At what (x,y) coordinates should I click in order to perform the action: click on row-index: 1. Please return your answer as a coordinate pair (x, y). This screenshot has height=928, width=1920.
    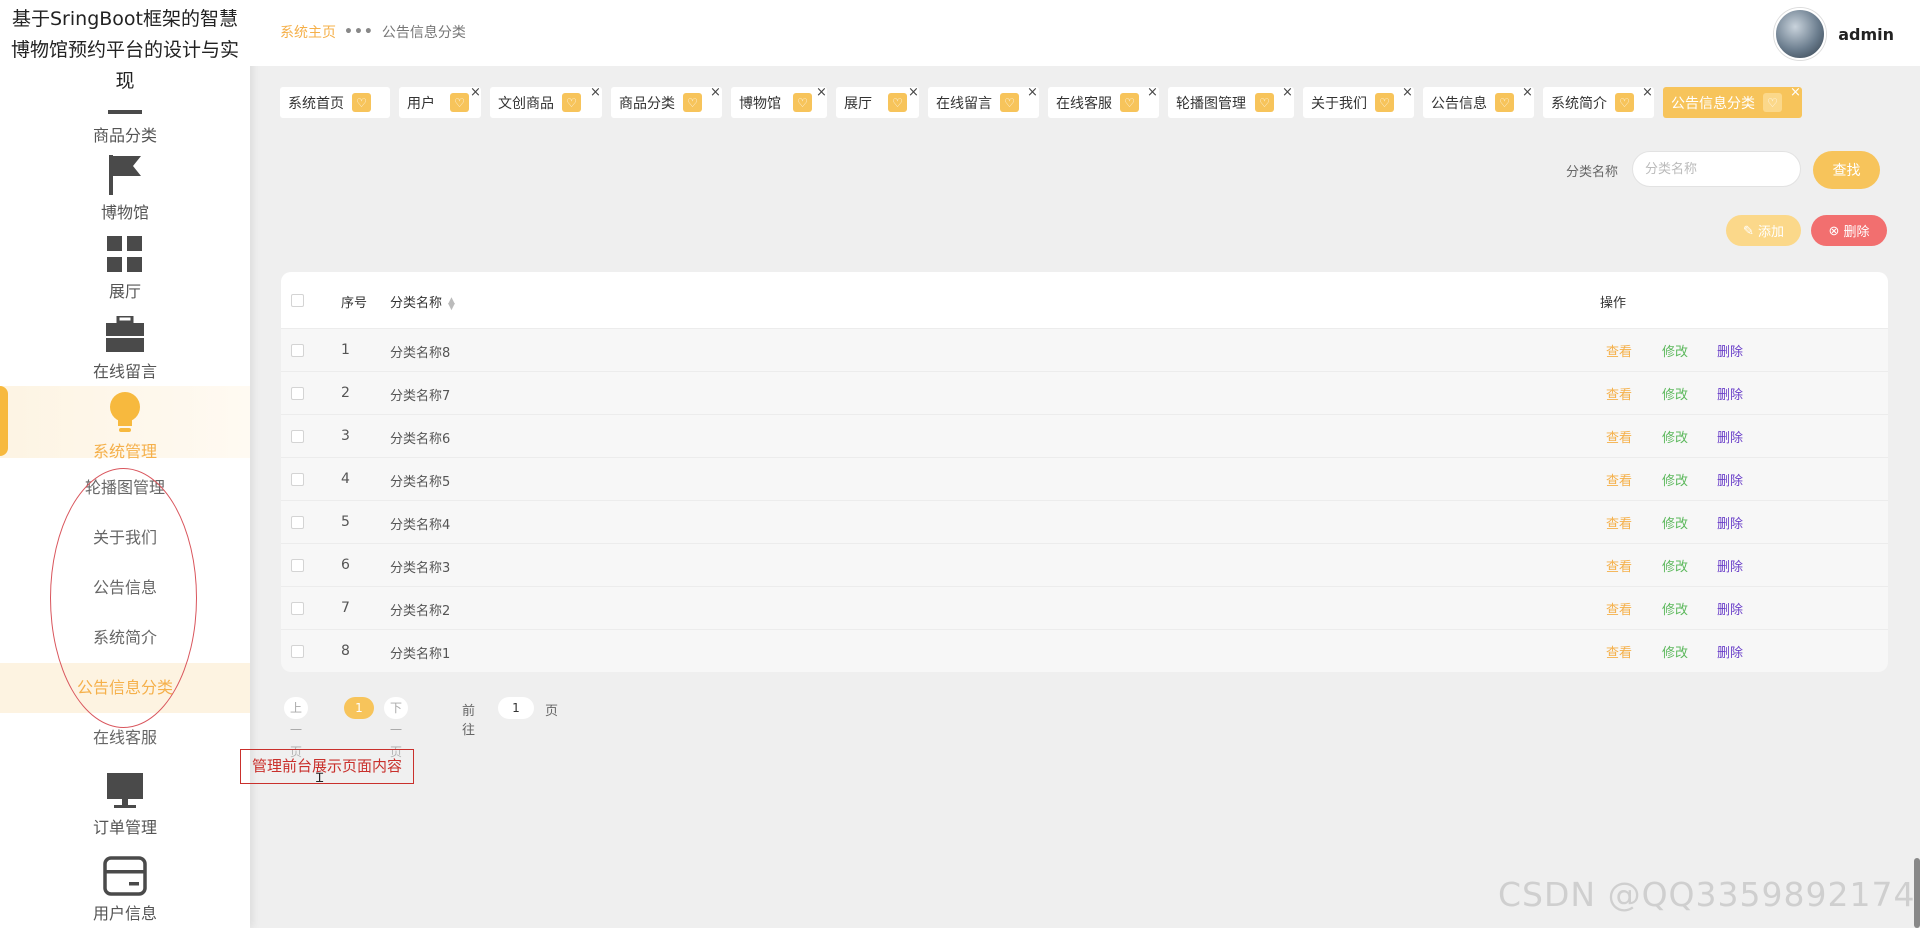
    Looking at the image, I should click on (345, 350).